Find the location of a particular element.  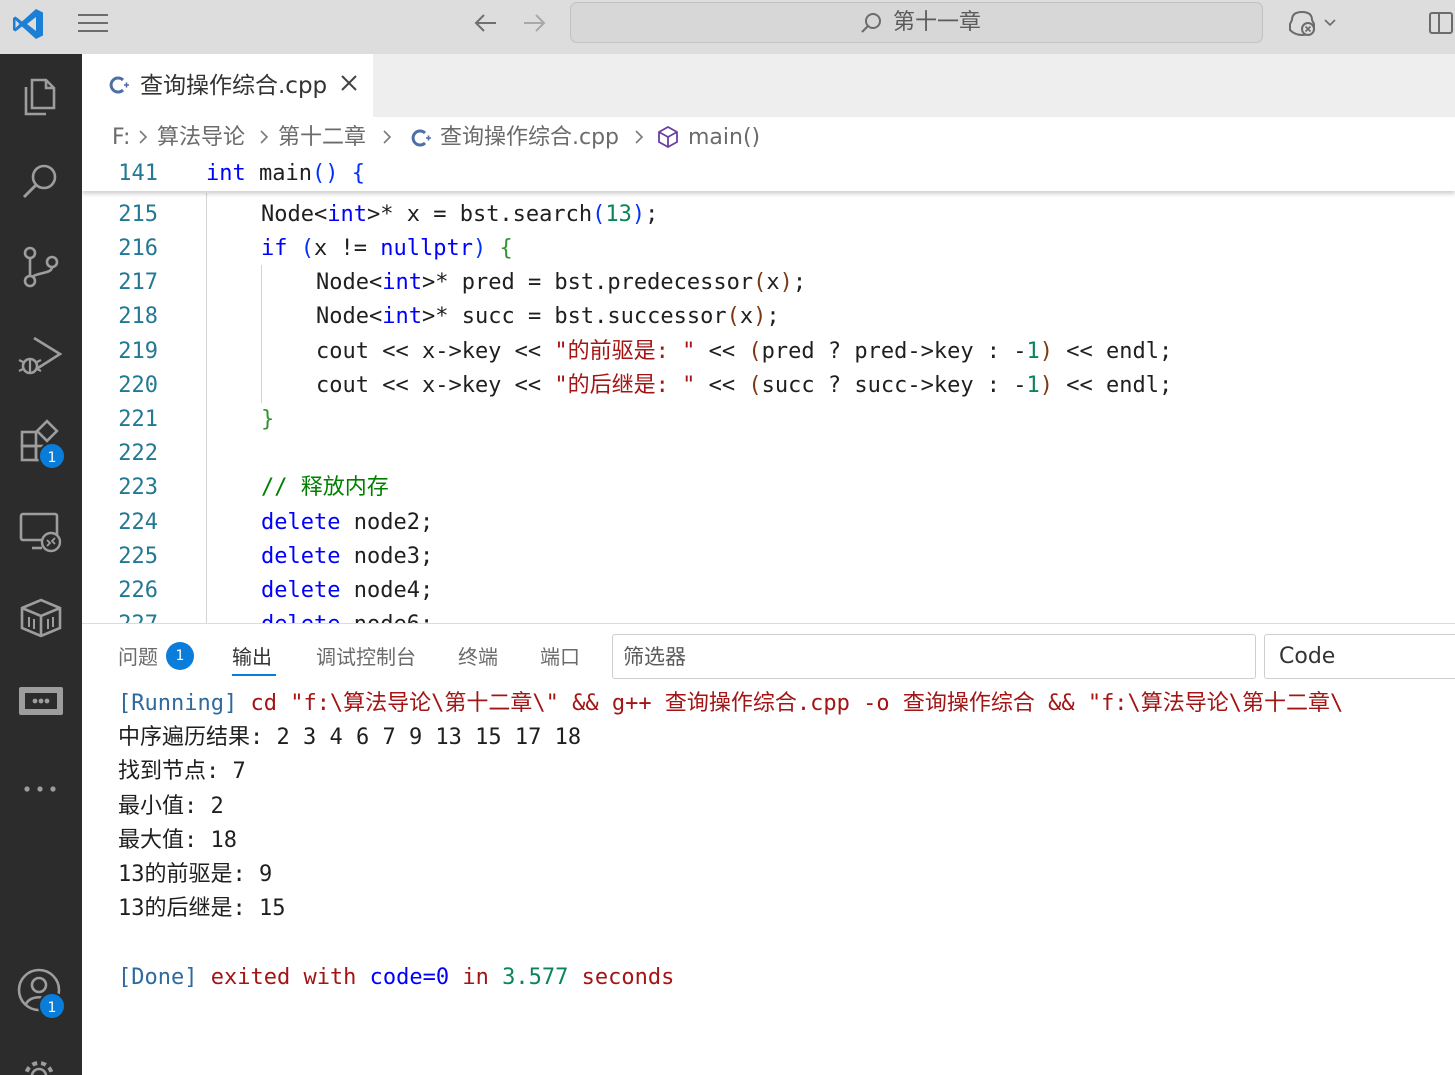

code-line: delete node4; is located at coordinates (347, 591).